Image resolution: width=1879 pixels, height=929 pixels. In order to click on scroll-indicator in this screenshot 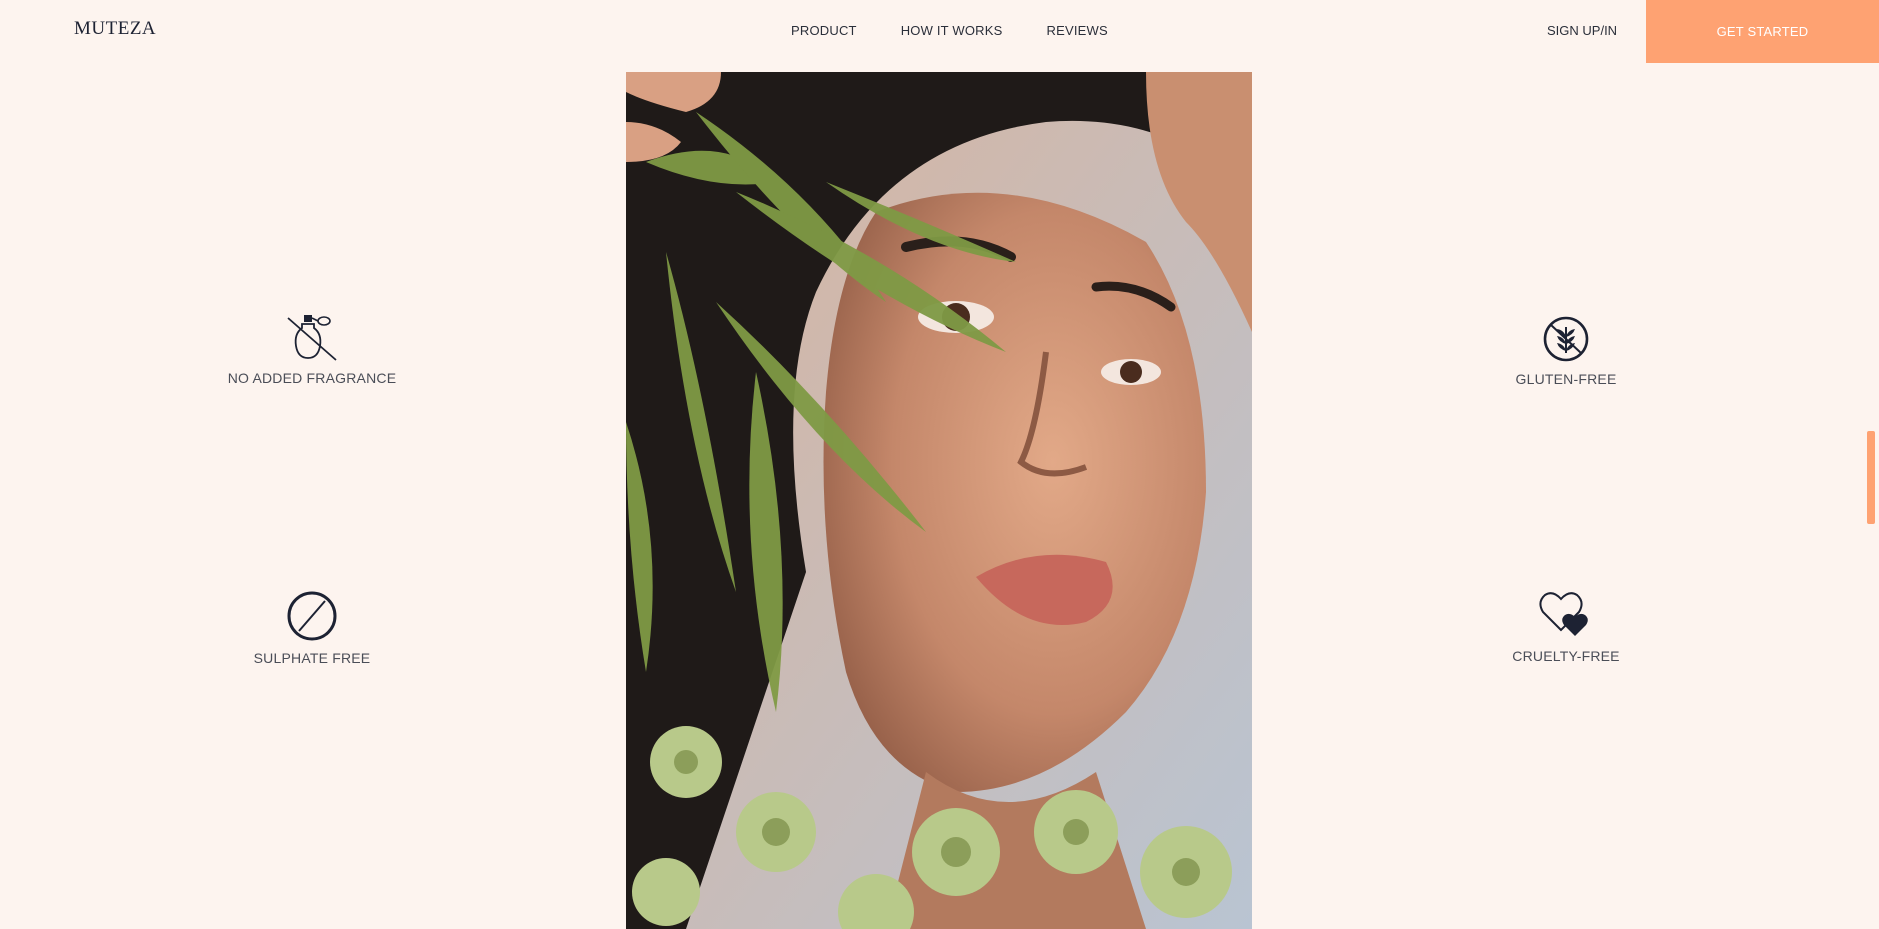, I will do `click(1871, 477)`.